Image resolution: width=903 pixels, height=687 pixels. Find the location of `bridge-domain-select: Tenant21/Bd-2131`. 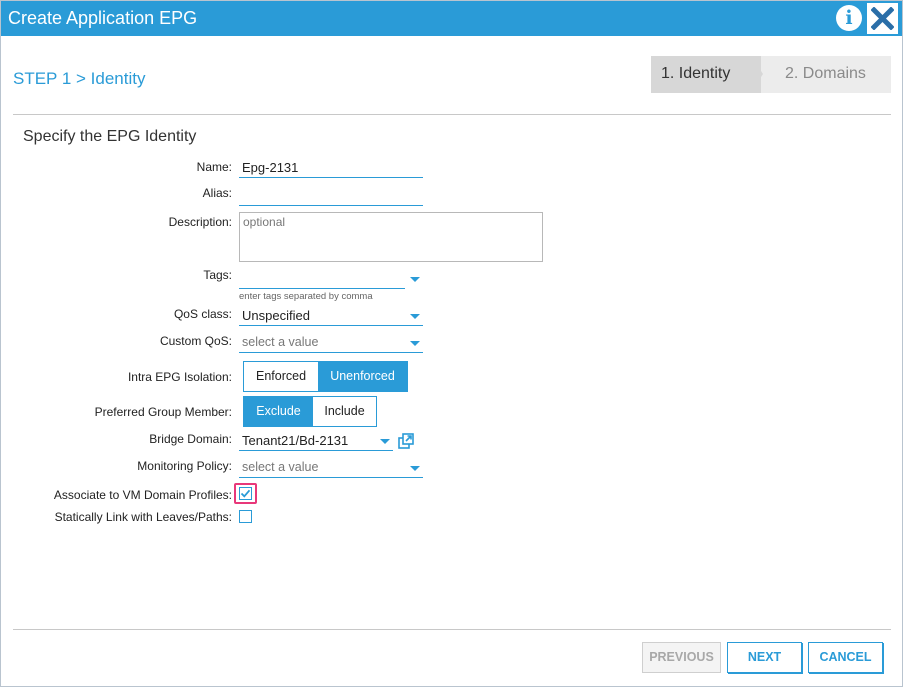

bridge-domain-select: Tenant21/Bd-2131 is located at coordinates (316, 440).